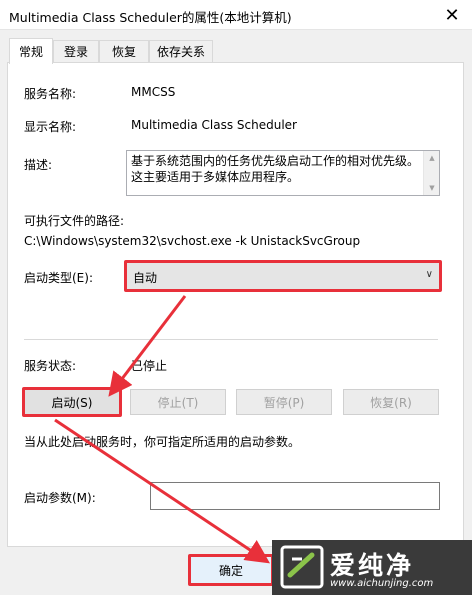 Image resolution: width=472 pixels, height=595 pixels. What do you see at coordinates (284, 402) in the screenshot?
I see `pause-button: 暂停(P)` at bounding box center [284, 402].